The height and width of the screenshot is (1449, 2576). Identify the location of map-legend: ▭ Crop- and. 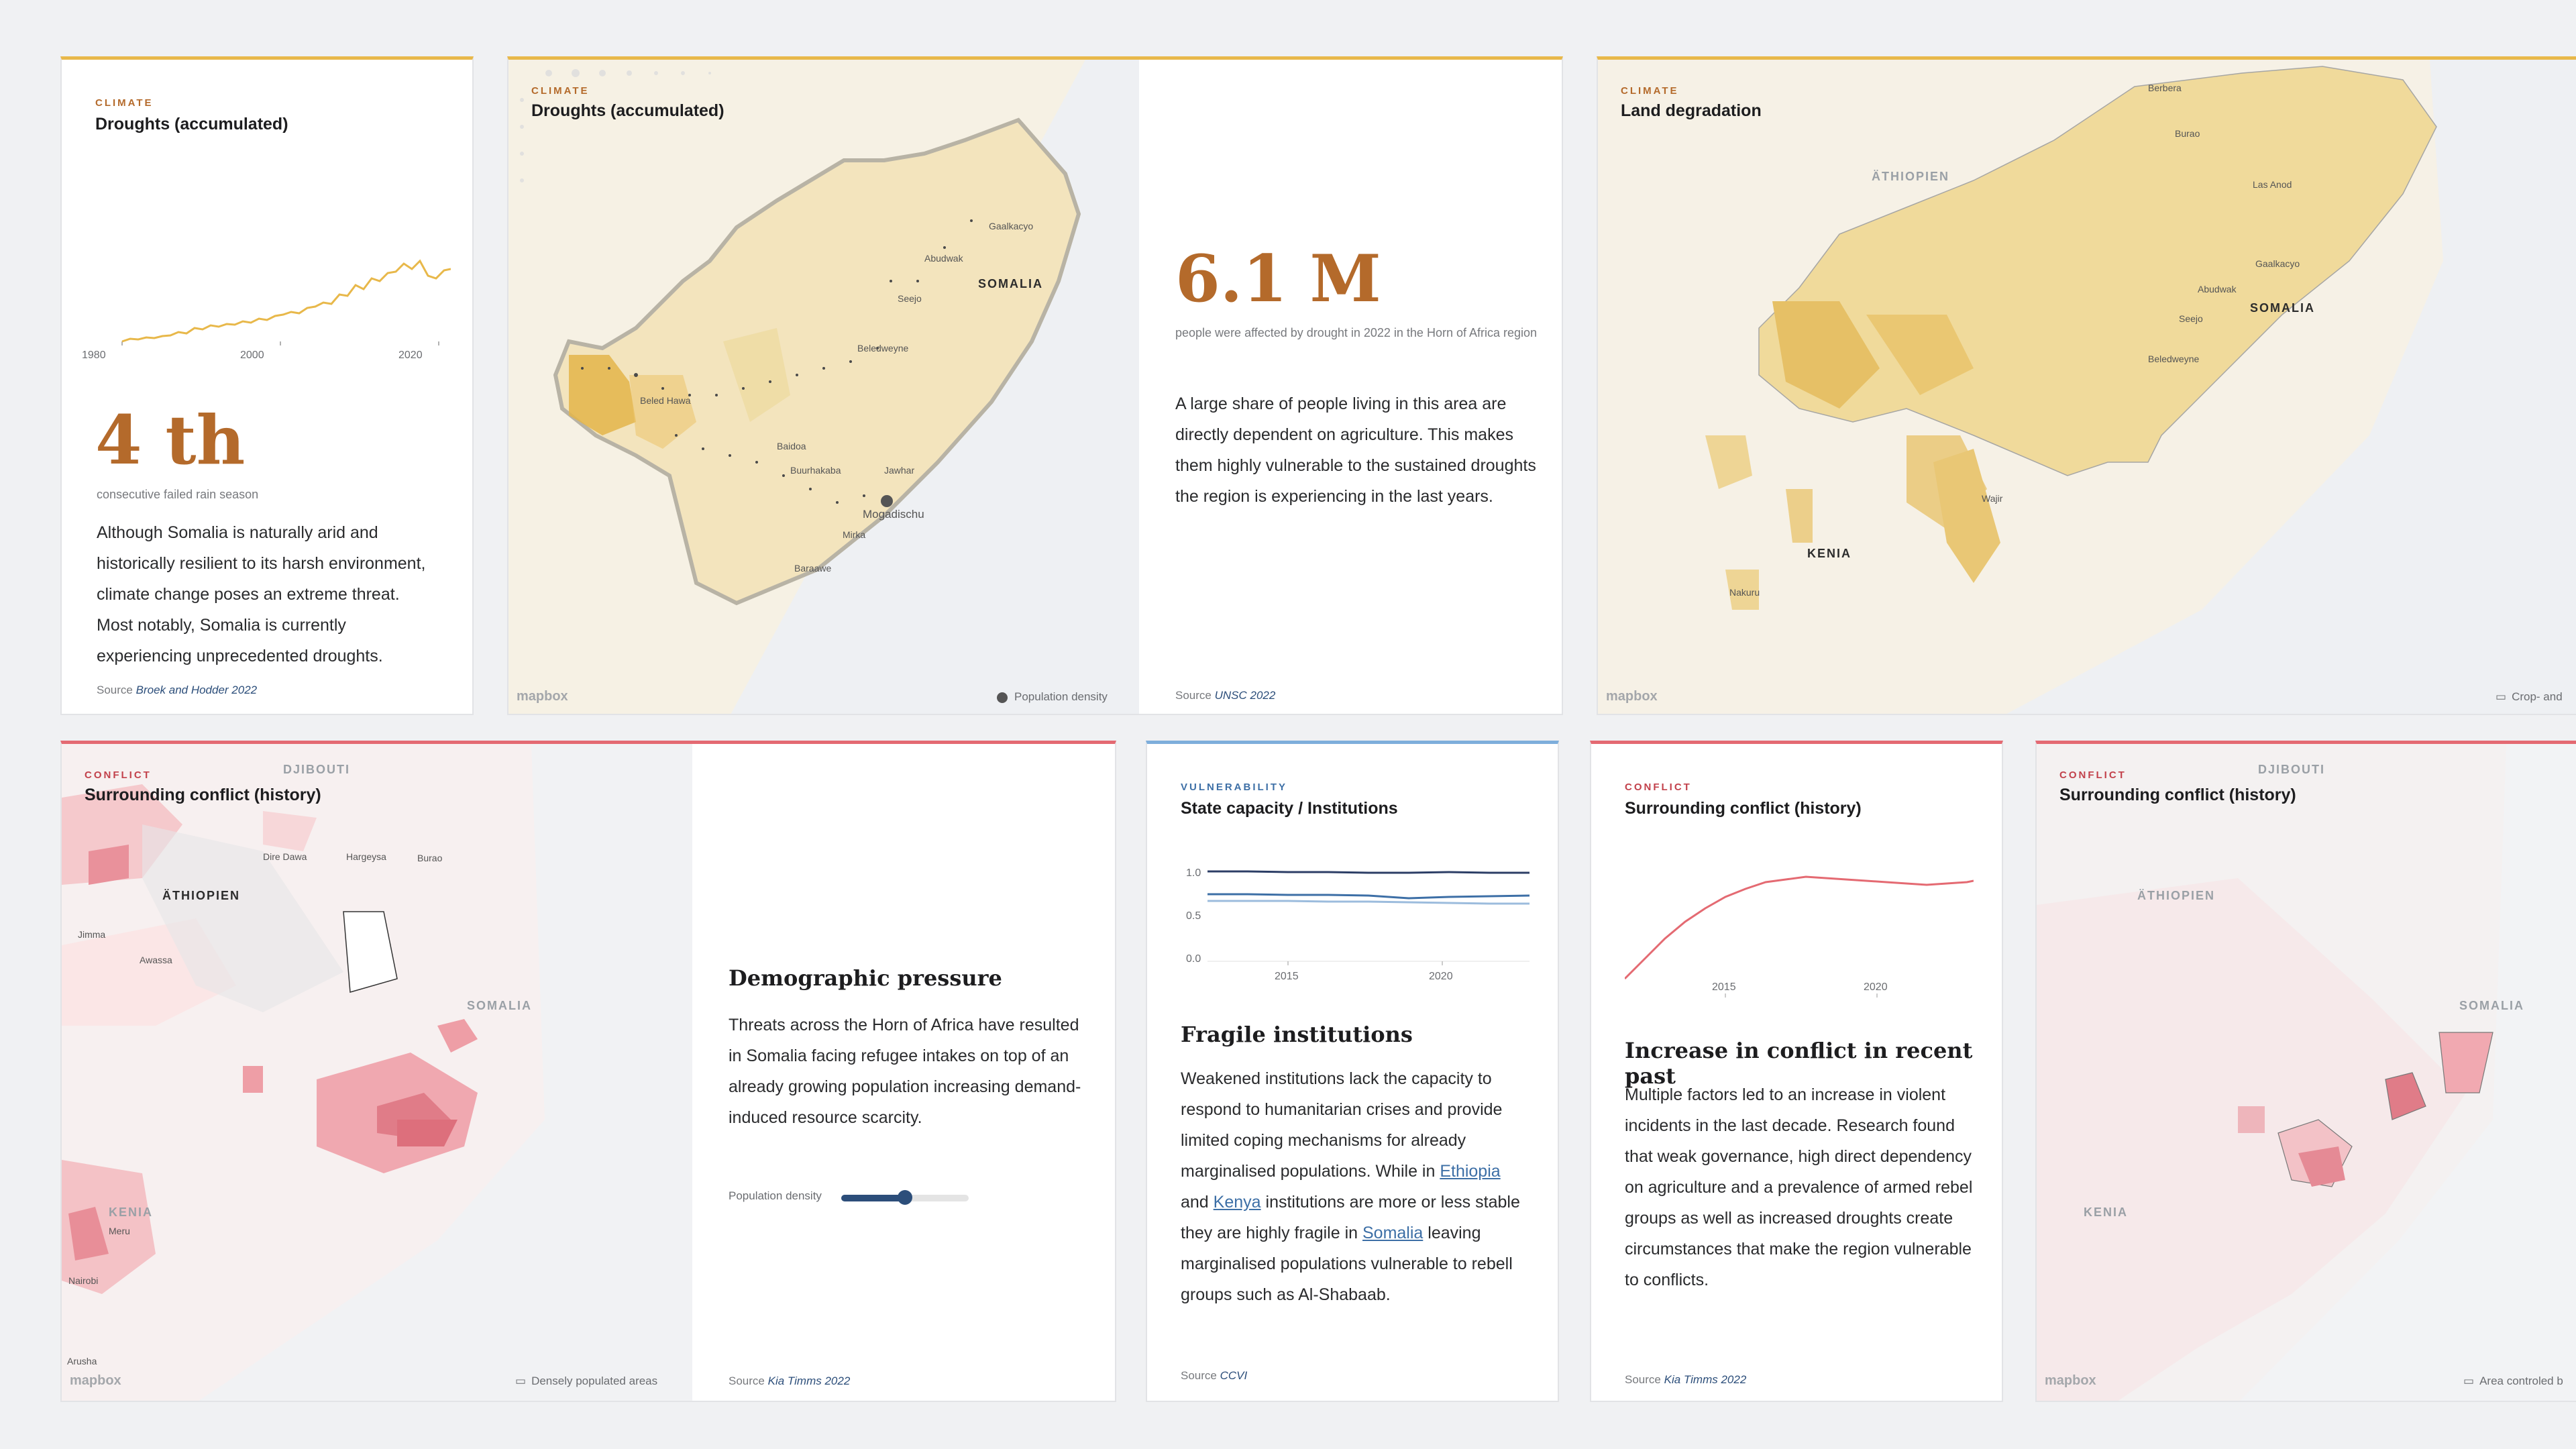
(2529, 696).